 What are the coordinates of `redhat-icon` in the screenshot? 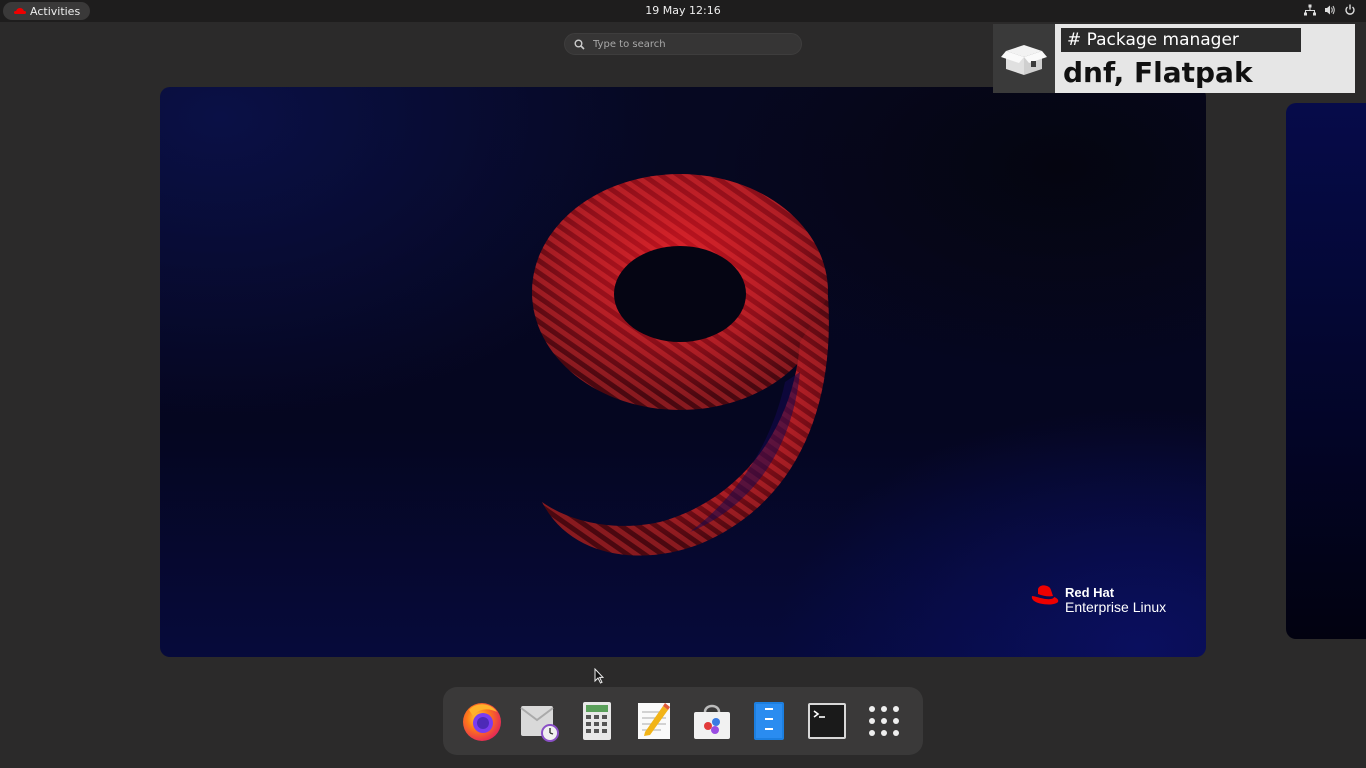 It's located at (20, 11).